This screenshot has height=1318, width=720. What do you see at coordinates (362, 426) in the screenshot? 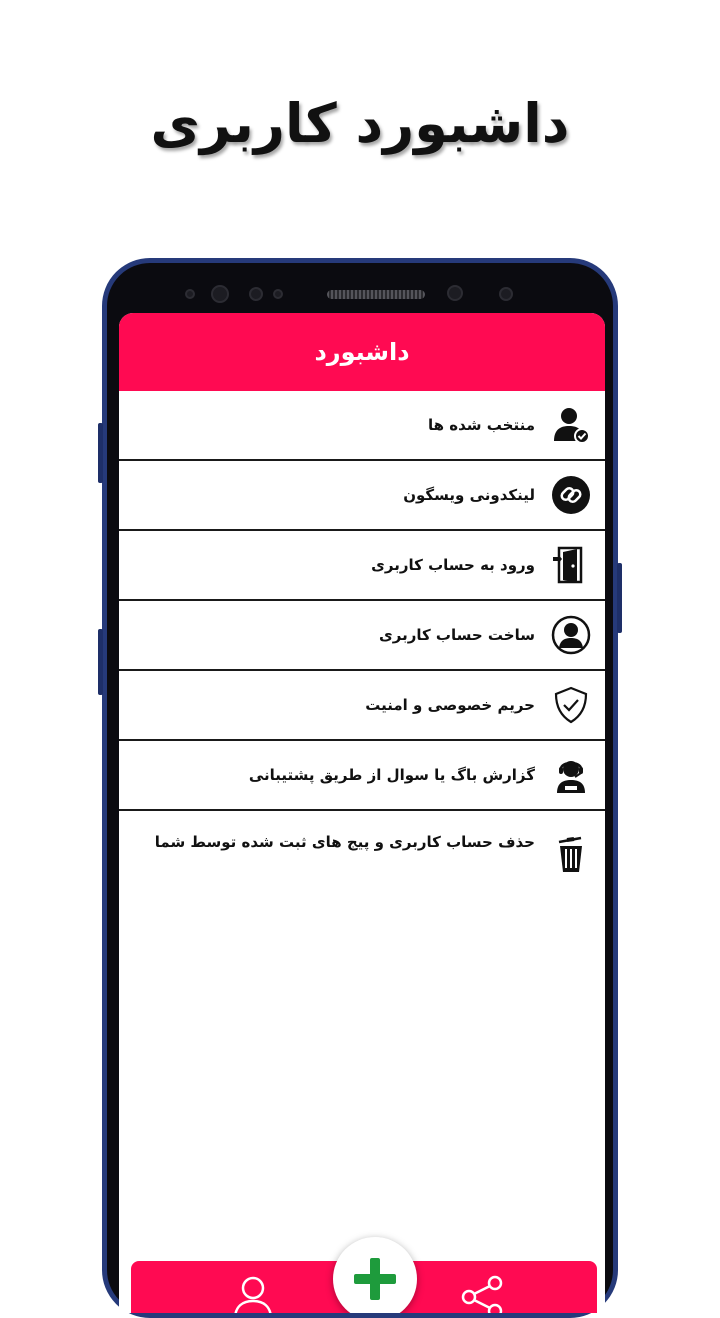
I see `menu-item-favorites: منتخب شده ها` at bounding box center [362, 426].